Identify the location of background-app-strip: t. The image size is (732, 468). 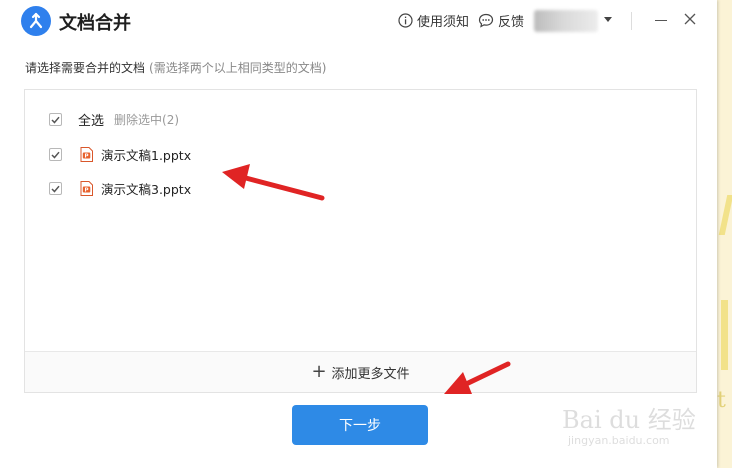
(724, 234).